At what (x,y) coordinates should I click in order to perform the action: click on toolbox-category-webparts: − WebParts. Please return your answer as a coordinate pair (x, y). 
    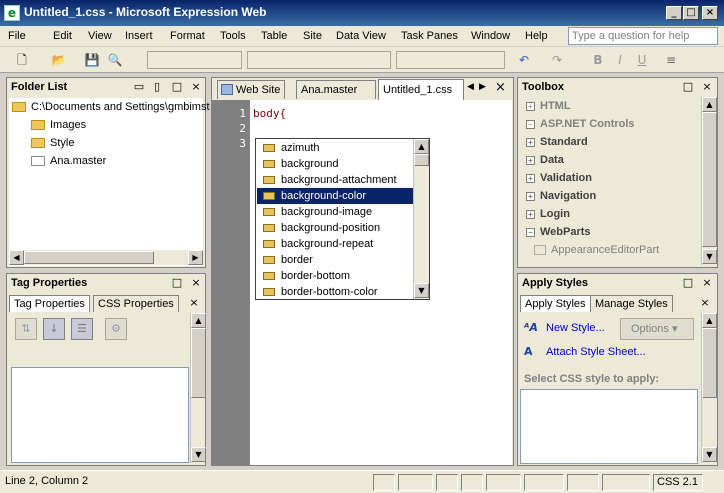
    Looking at the image, I should click on (610, 232).